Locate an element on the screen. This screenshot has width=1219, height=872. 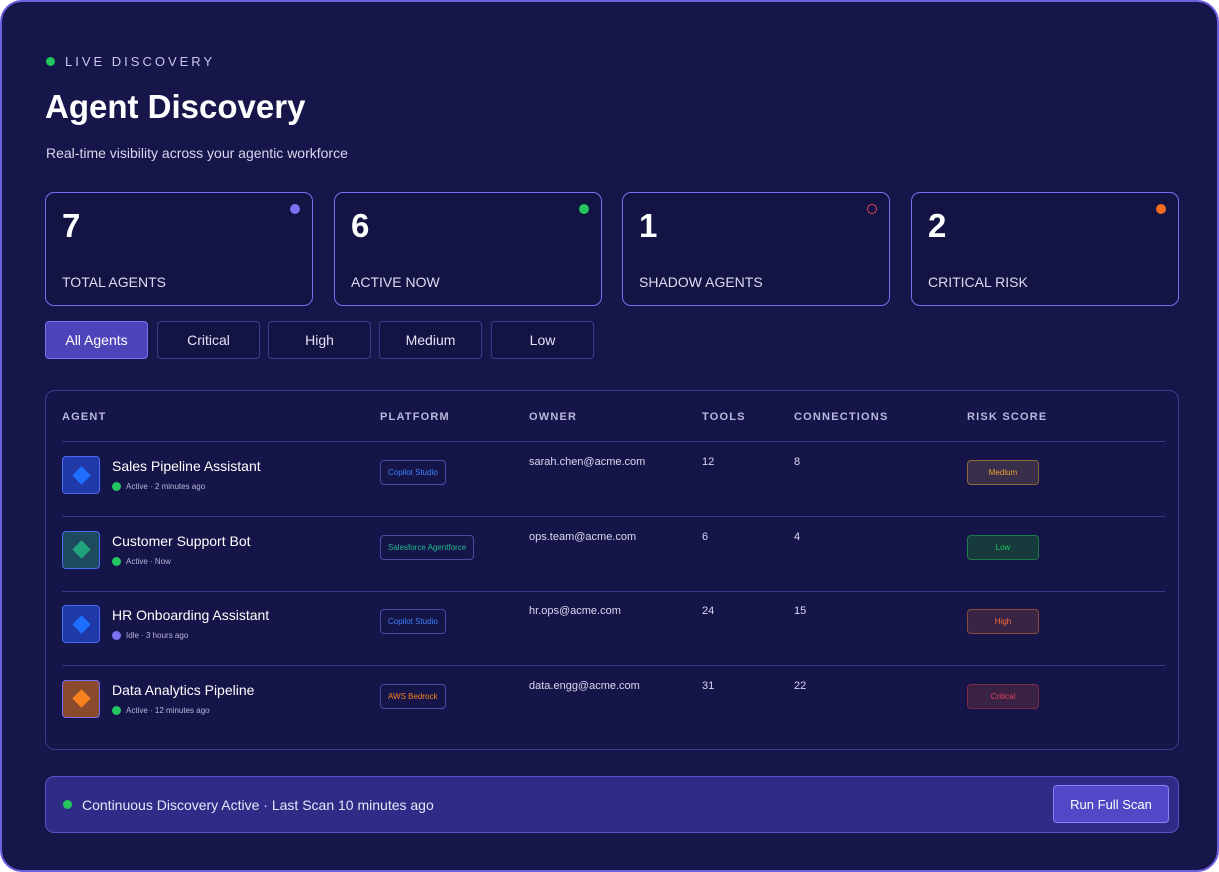
risk-score-badge: High is located at coordinates (1003, 621).